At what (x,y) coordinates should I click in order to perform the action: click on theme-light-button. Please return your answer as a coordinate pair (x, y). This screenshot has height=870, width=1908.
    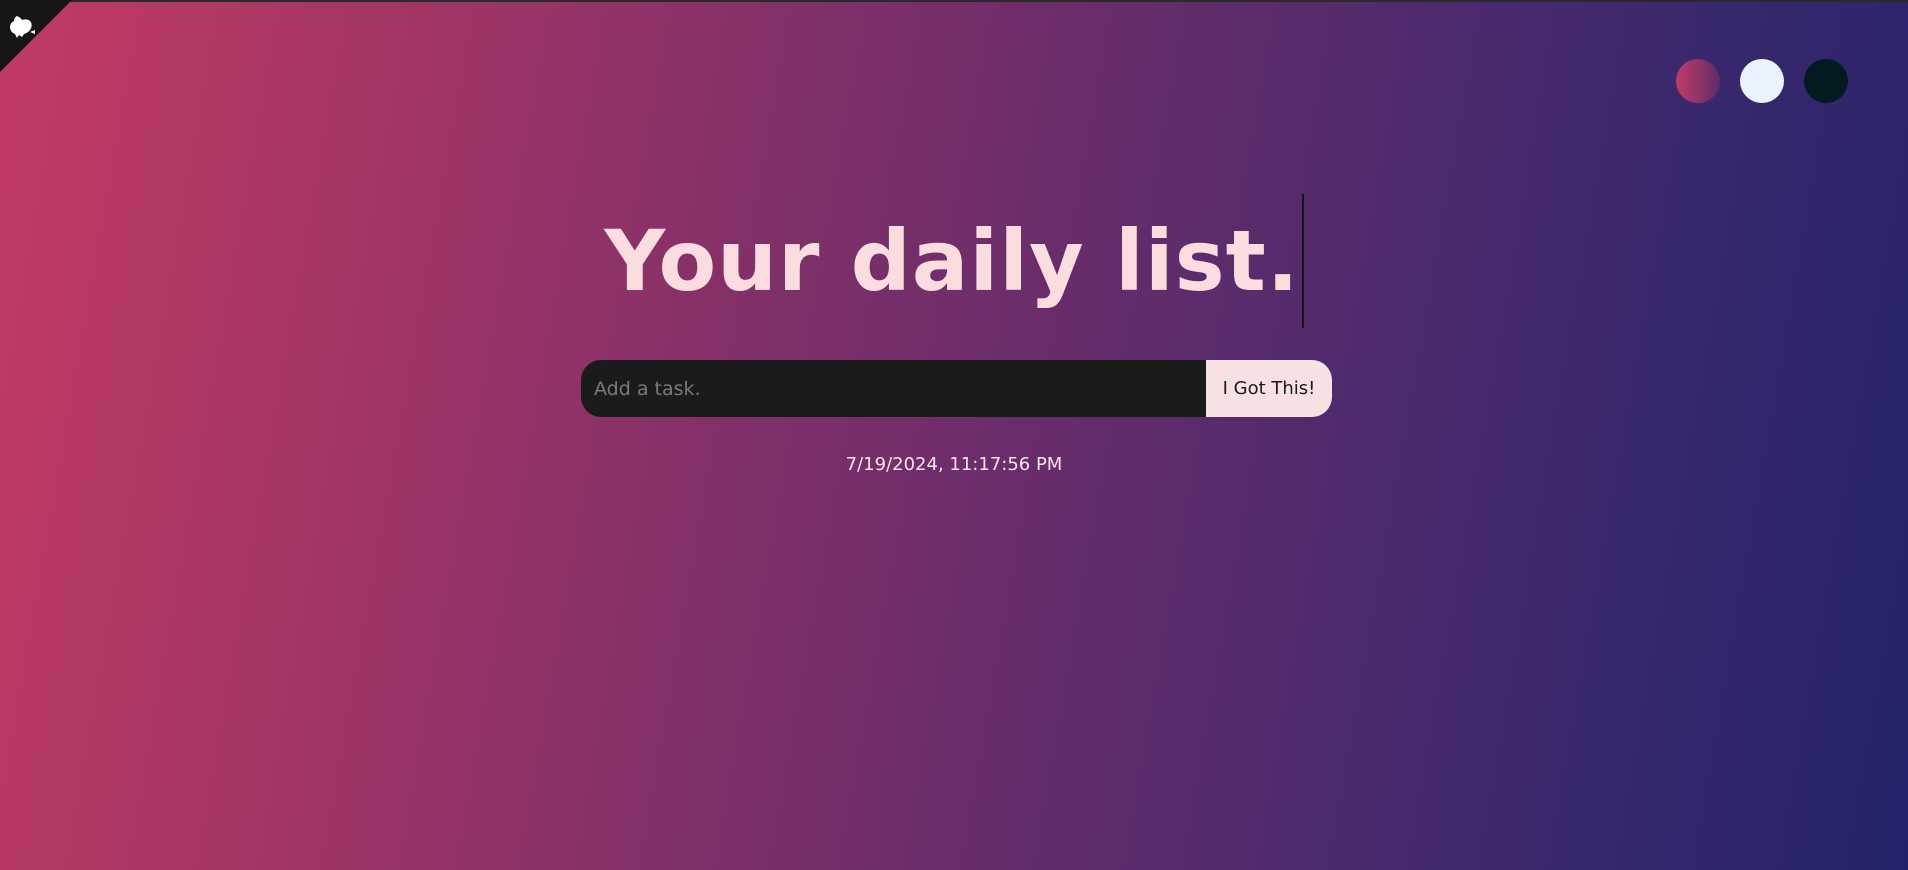
    Looking at the image, I should click on (1762, 81).